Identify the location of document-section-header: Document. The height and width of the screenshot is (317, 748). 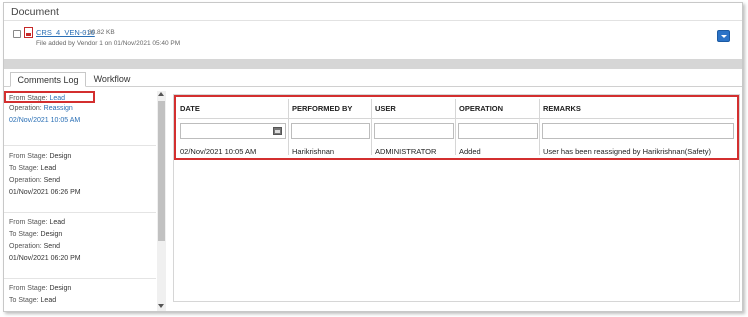
(373, 12).